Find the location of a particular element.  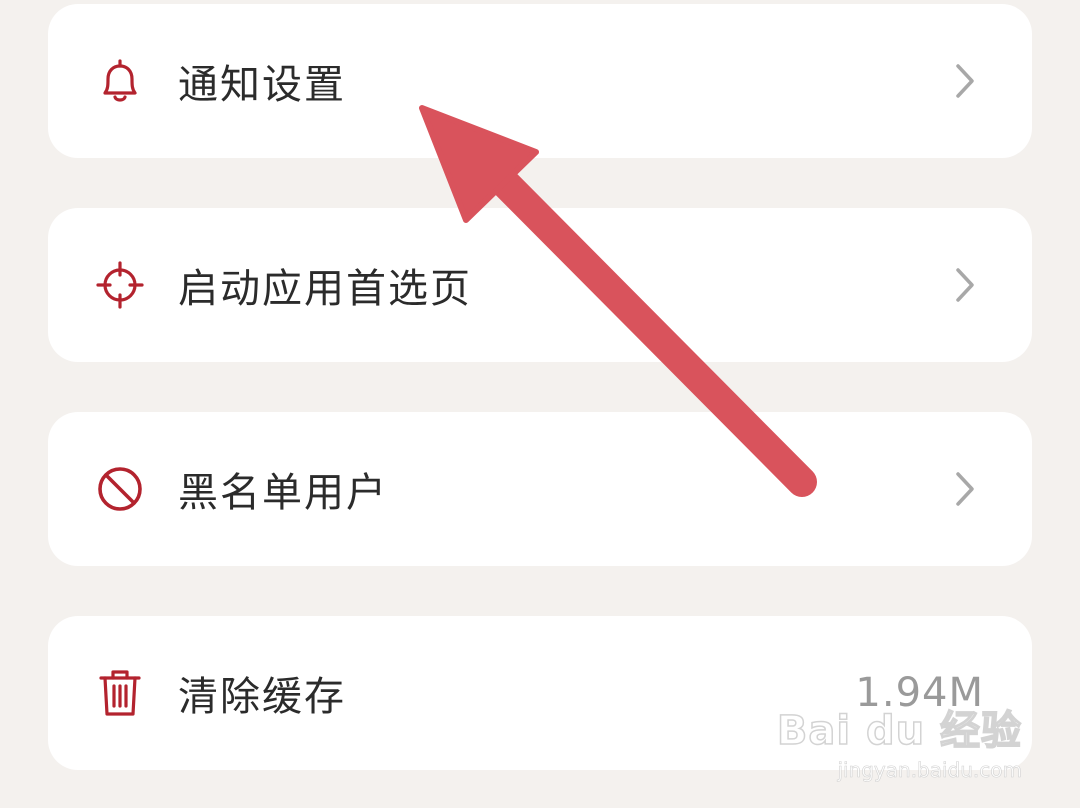

settings-item-label: 黑名单用户 is located at coordinates (283, 493).